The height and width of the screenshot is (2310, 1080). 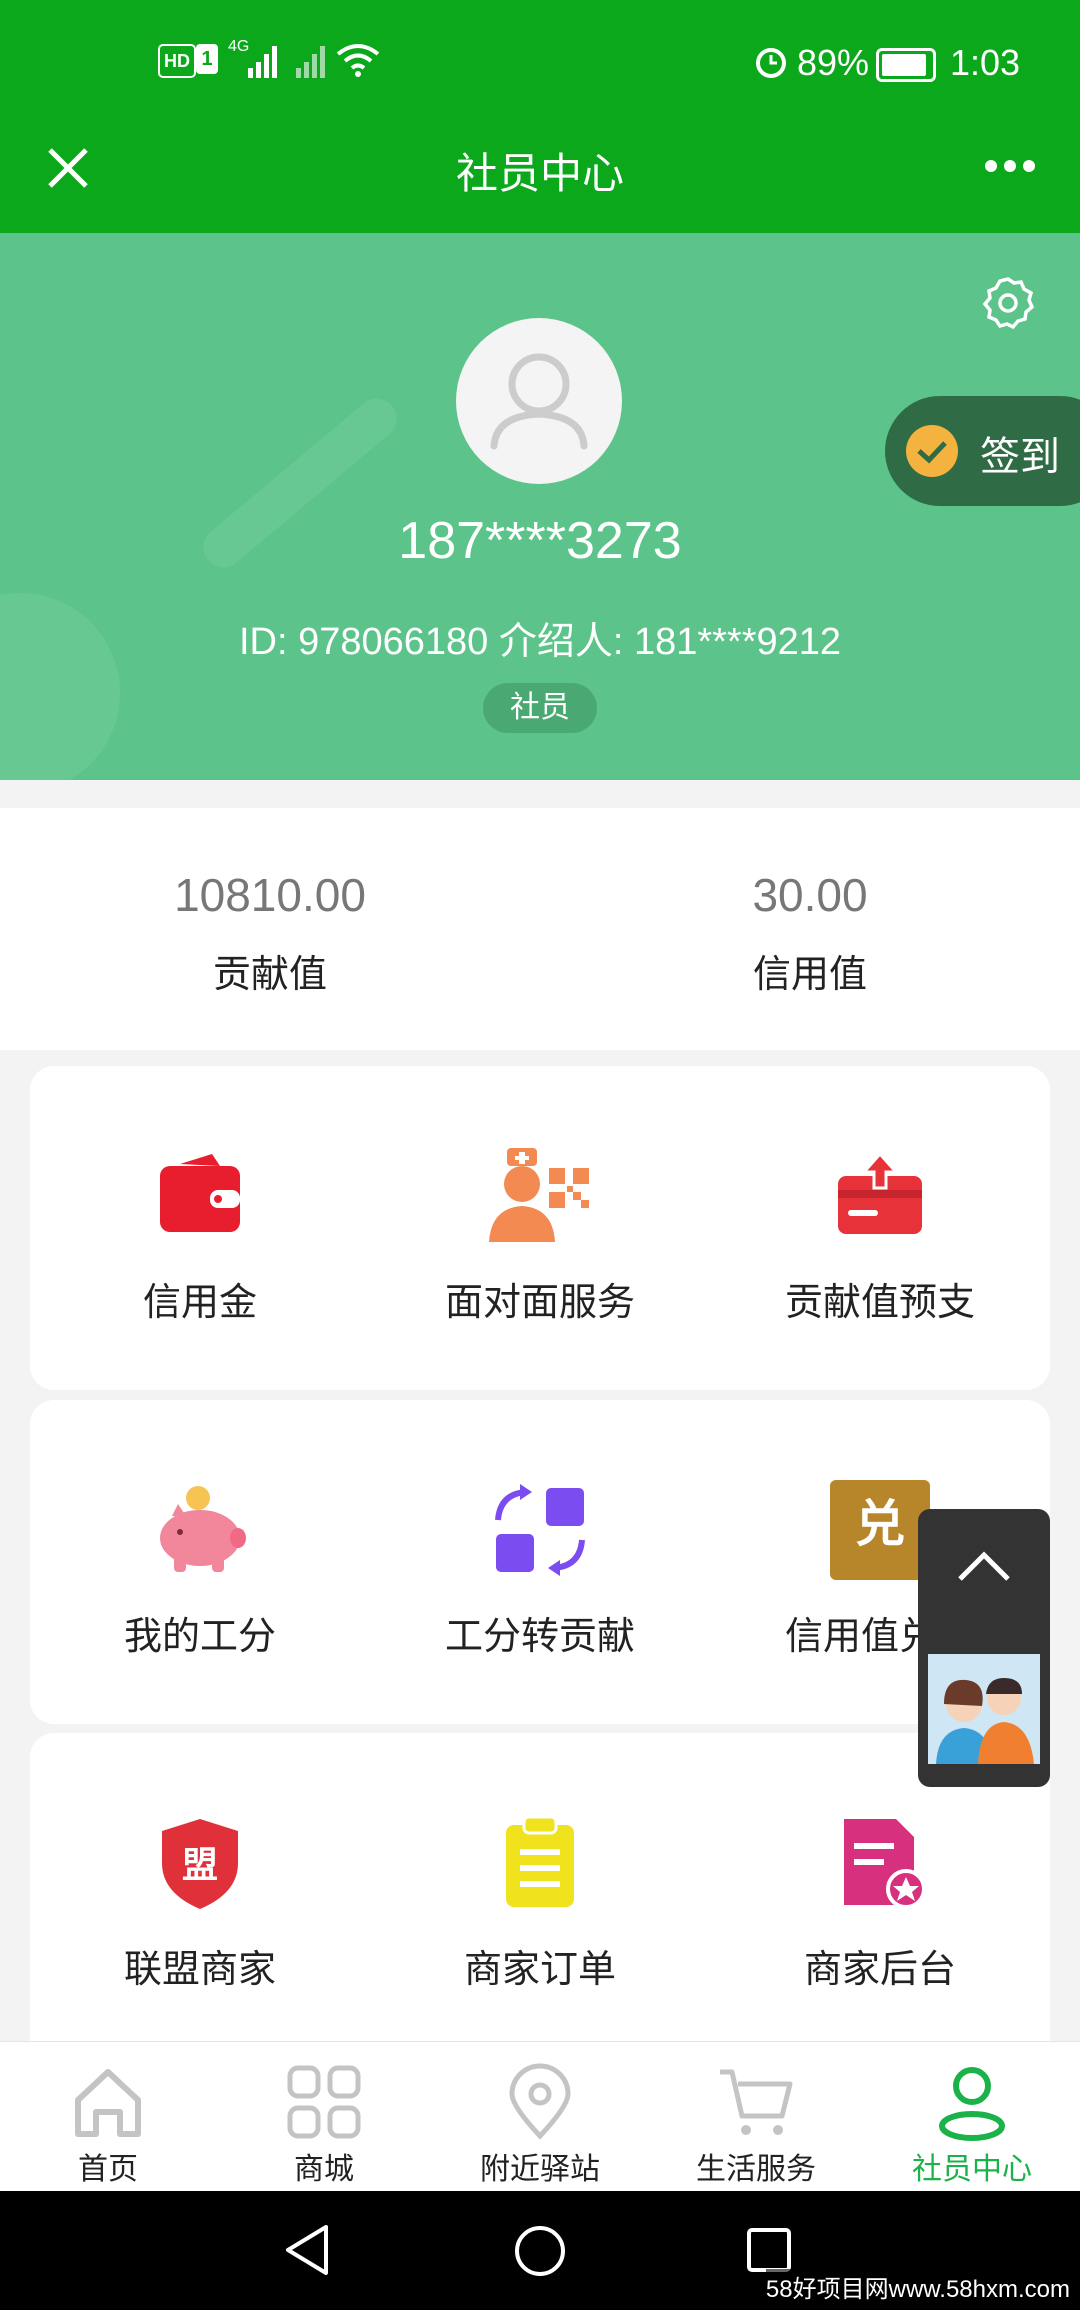 What do you see at coordinates (1020, 457) in the screenshot?
I see `checkin-label: 签到` at bounding box center [1020, 457].